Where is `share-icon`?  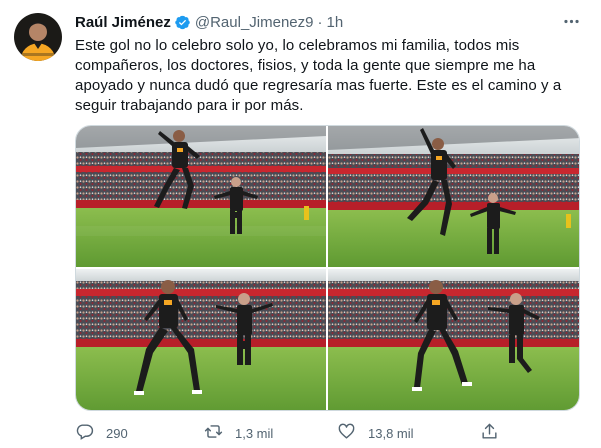
share-icon is located at coordinates (489, 433).